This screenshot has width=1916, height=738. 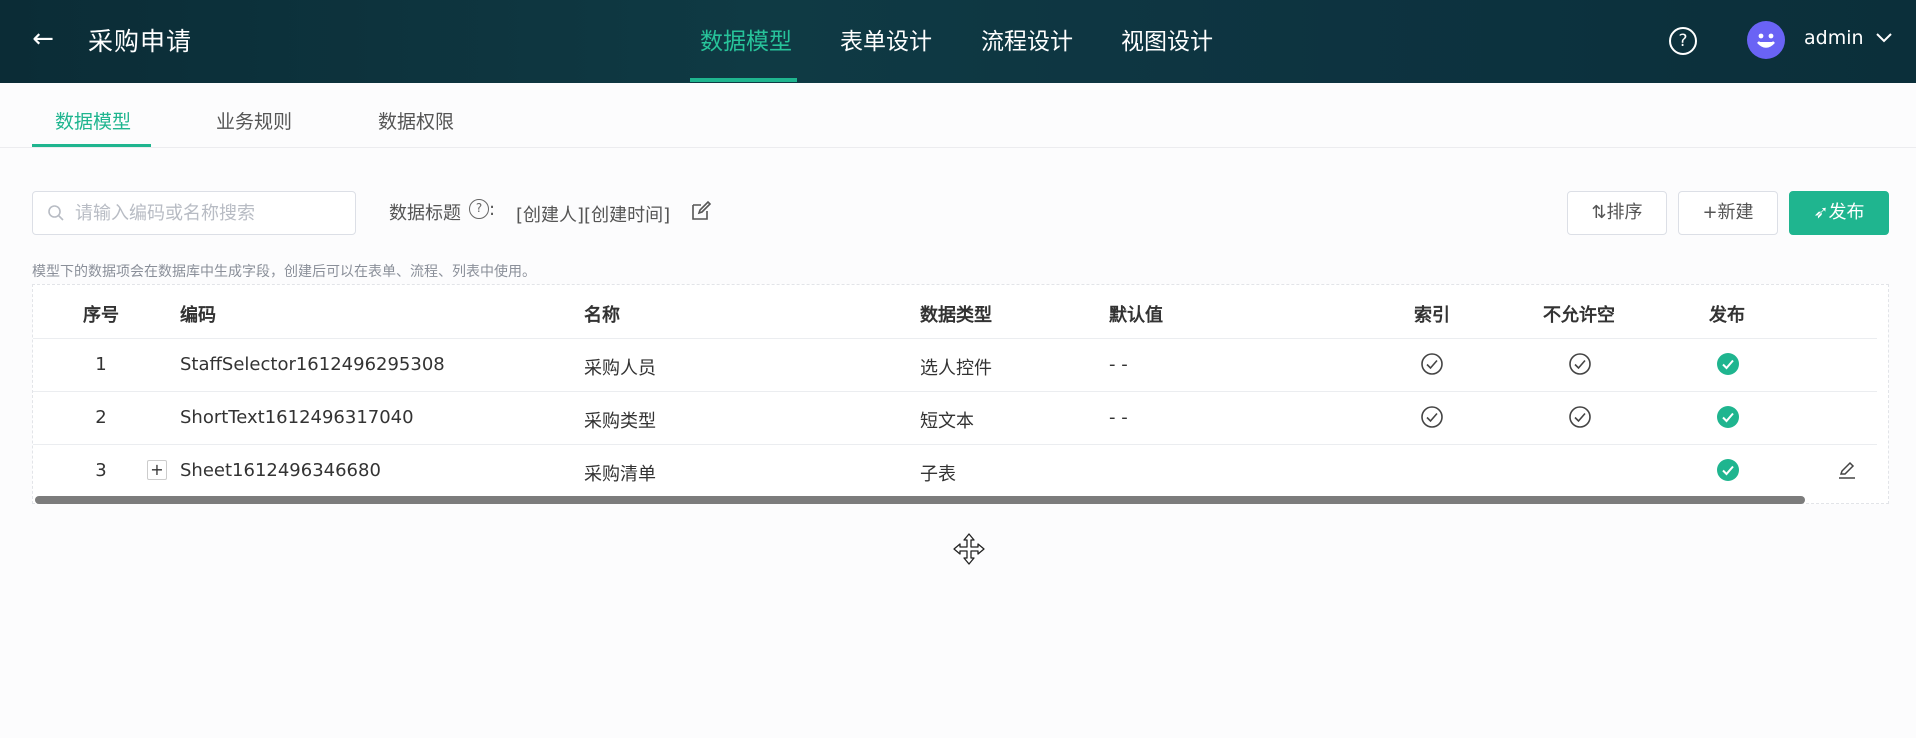 I want to click on tab-view-design: 视图设计, so click(x=1167, y=39).